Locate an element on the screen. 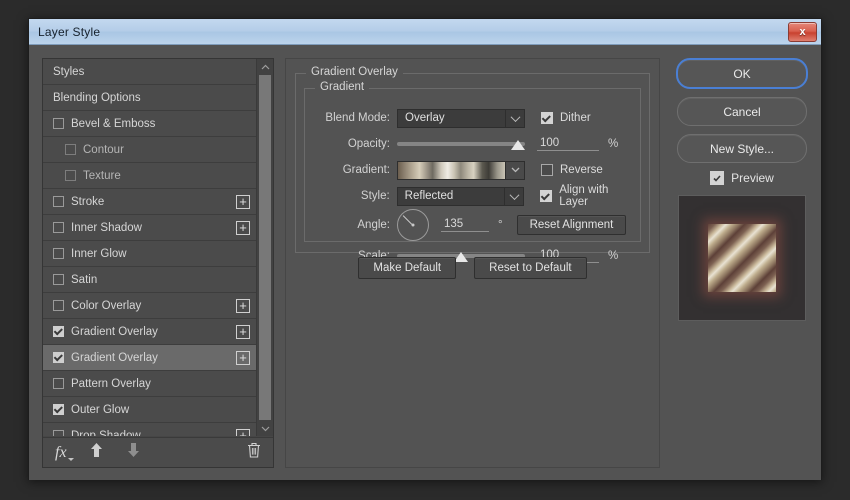  blend-mode-select: Overlay is located at coordinates (461, 118).